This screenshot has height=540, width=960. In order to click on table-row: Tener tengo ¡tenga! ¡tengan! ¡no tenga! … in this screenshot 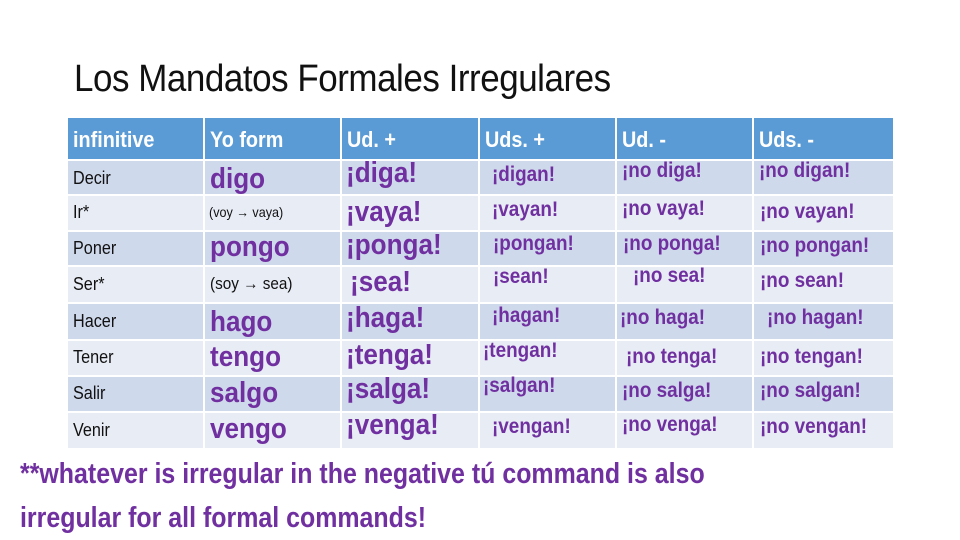, I will do `click(480, 357)`.